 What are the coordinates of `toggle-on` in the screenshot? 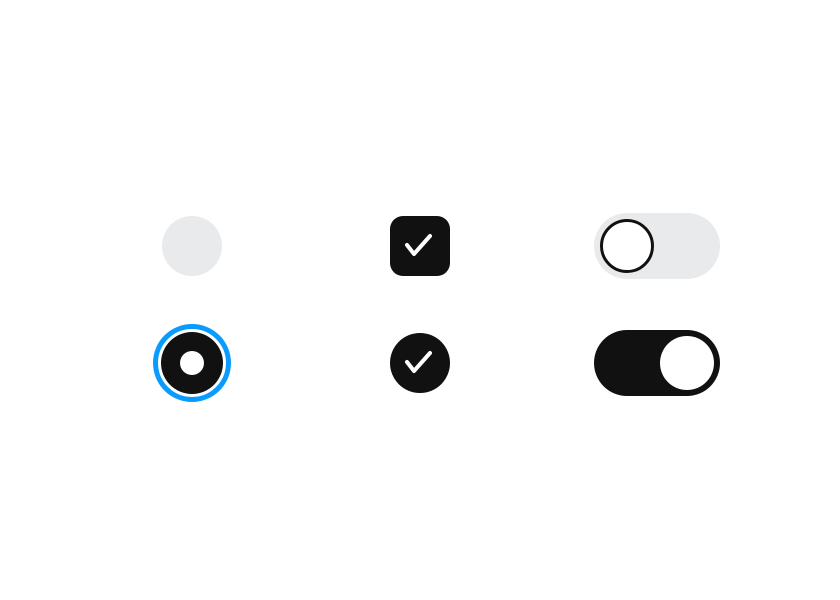 It's located at (657, 363).